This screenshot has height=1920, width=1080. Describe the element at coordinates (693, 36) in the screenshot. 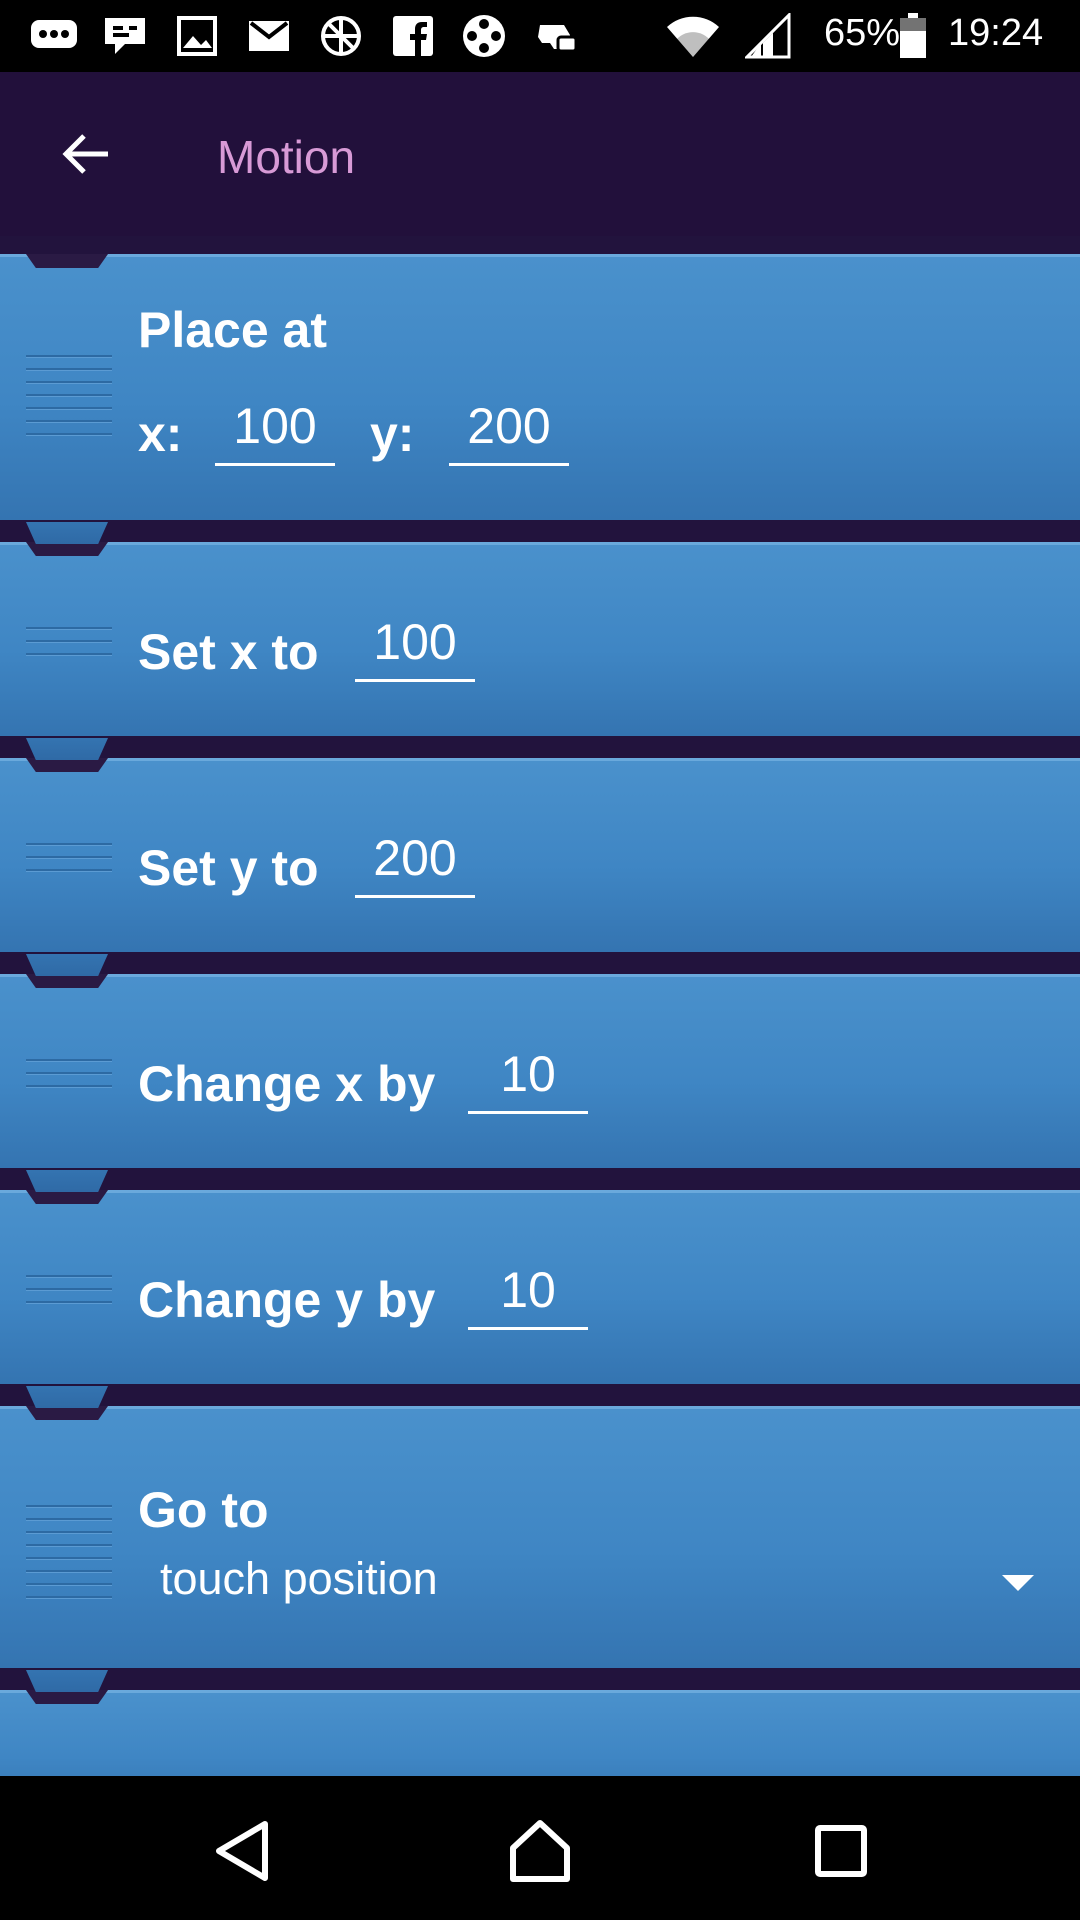

I see `wifi-icon` at that location.